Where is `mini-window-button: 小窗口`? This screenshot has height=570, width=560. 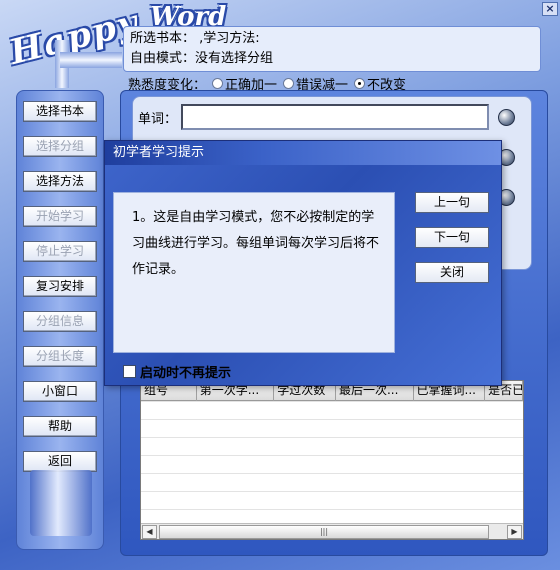
mini-window-button: 小窗口 is located at coordinates (60, 391).